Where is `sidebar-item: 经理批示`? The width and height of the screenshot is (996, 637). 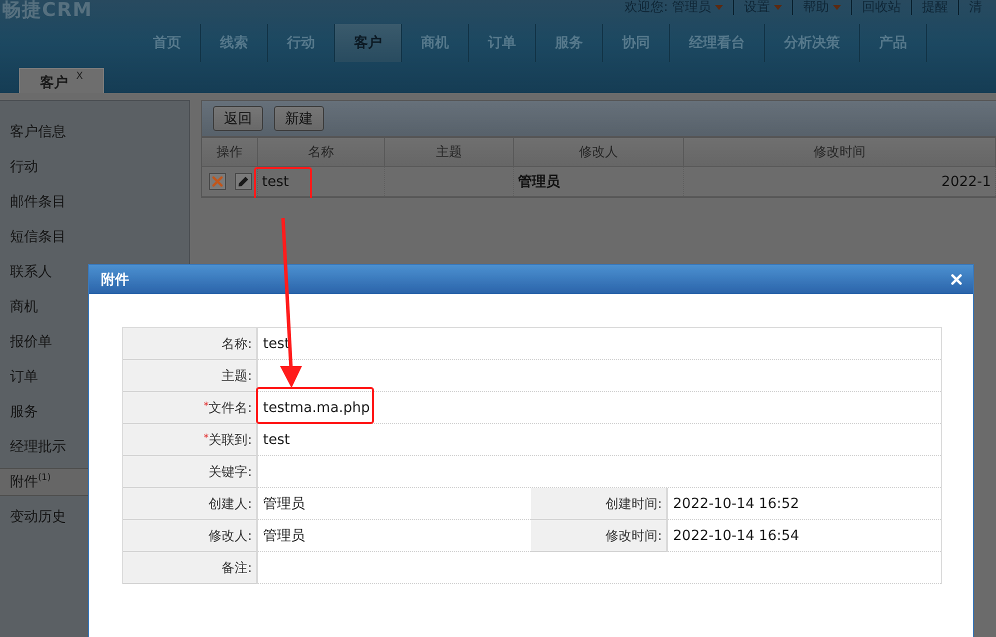 sidebar-item: 经理批示 is located at coordinates (44, 447).